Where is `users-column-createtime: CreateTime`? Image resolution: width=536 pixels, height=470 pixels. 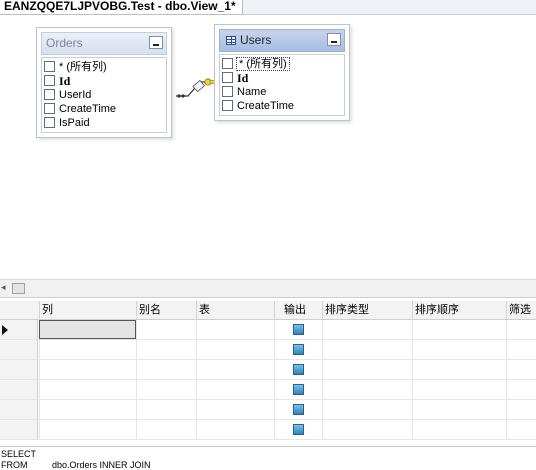 users-column-createtime: CreateTime is located at coordinates (282, 106).